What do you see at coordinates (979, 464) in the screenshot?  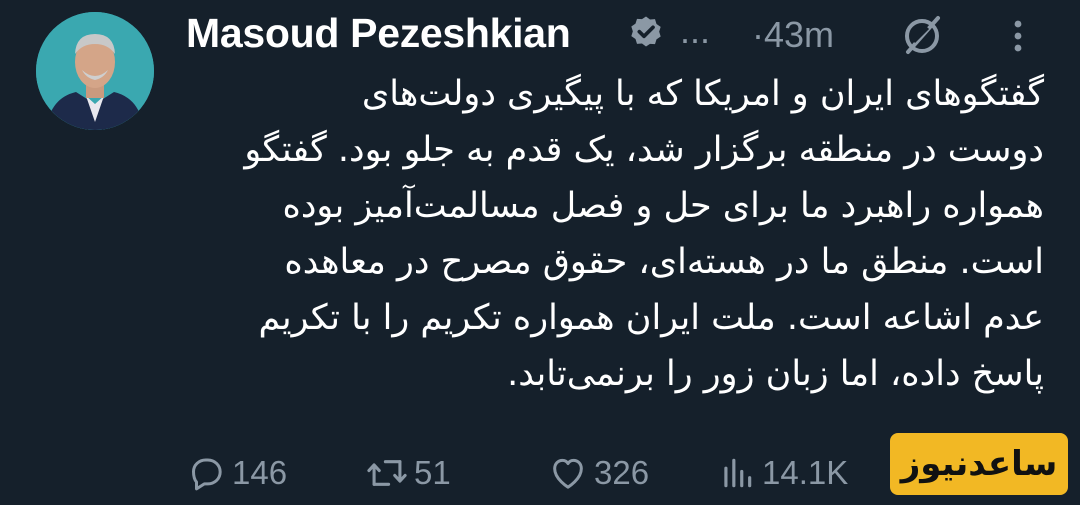 I see `watermark-logo: ساعدنیوز` at bounding box center [979, 464].